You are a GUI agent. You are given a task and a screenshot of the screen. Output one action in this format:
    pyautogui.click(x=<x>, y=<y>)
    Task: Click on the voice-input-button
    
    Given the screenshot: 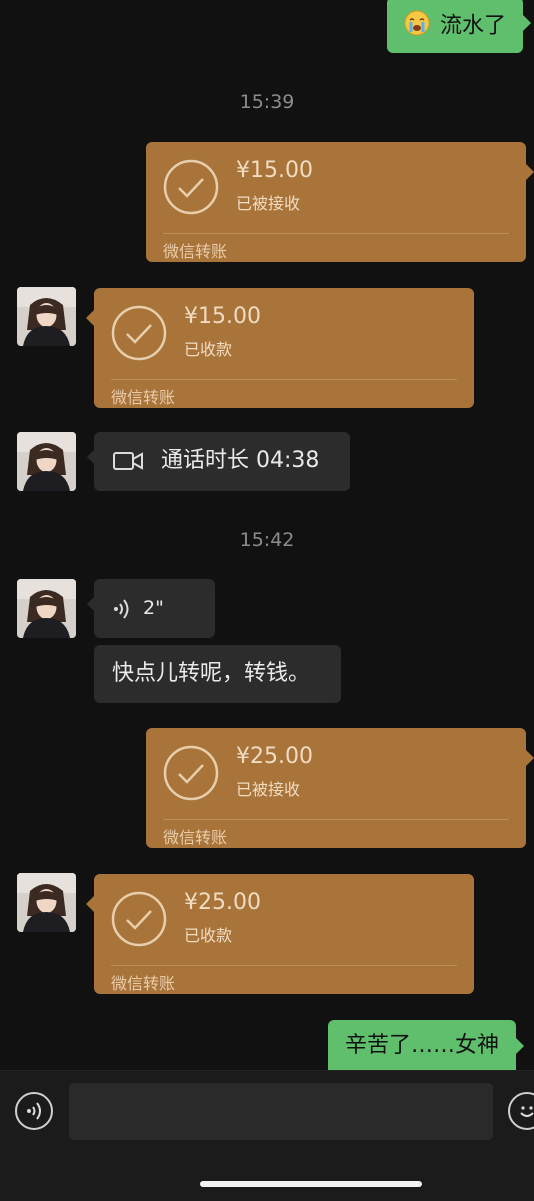 What is the action you would take?
    pyautogui.click(x=34, y=1111)
    